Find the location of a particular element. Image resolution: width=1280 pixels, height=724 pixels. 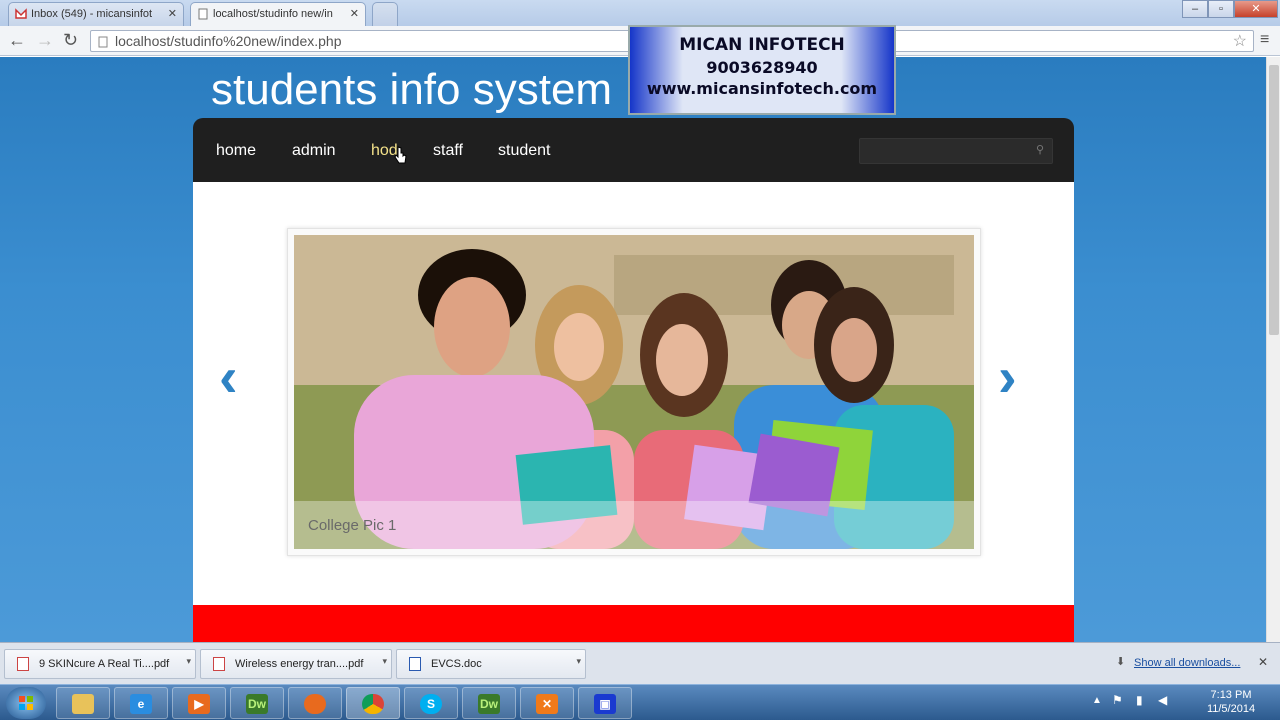

scrollbar-thumb is located at coordinates (1274, 200).